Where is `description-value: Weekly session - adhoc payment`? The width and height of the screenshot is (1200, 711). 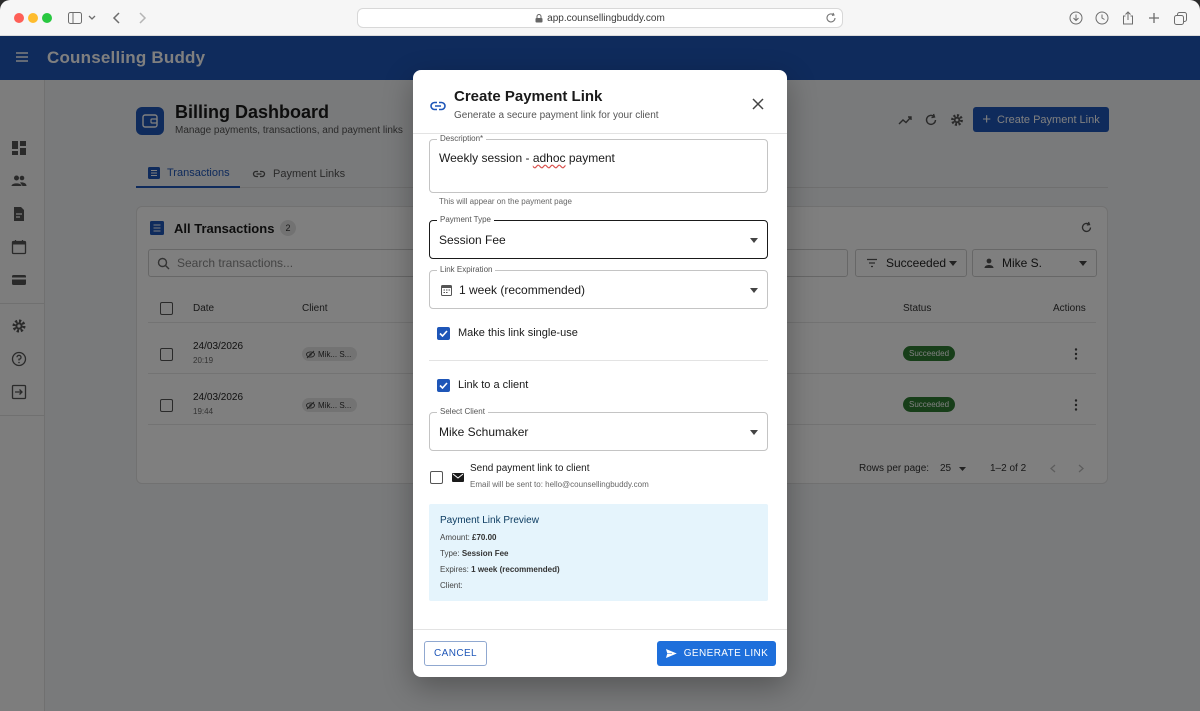 description-value: Weekly session - adhoc payment is located at coordinates (527, 158).